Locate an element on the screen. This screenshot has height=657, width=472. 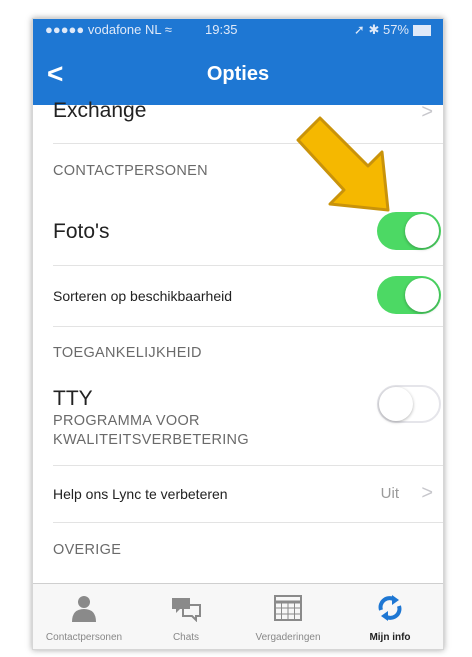
chat-bubbles-icon is located at coordinates (186, 610).